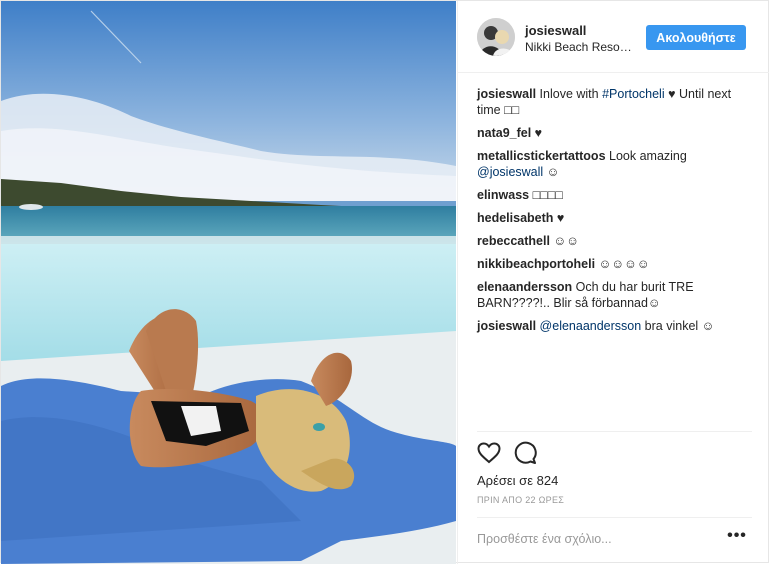  Describe the element at coordinates (569, 94) in the screenshot. I see `comment-text: Inlove with` at that location.